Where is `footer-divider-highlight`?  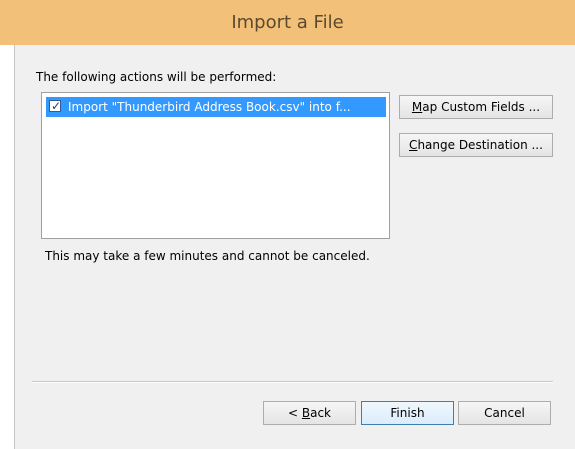 footer-divider-highlight is located at coordinates (292, 382).